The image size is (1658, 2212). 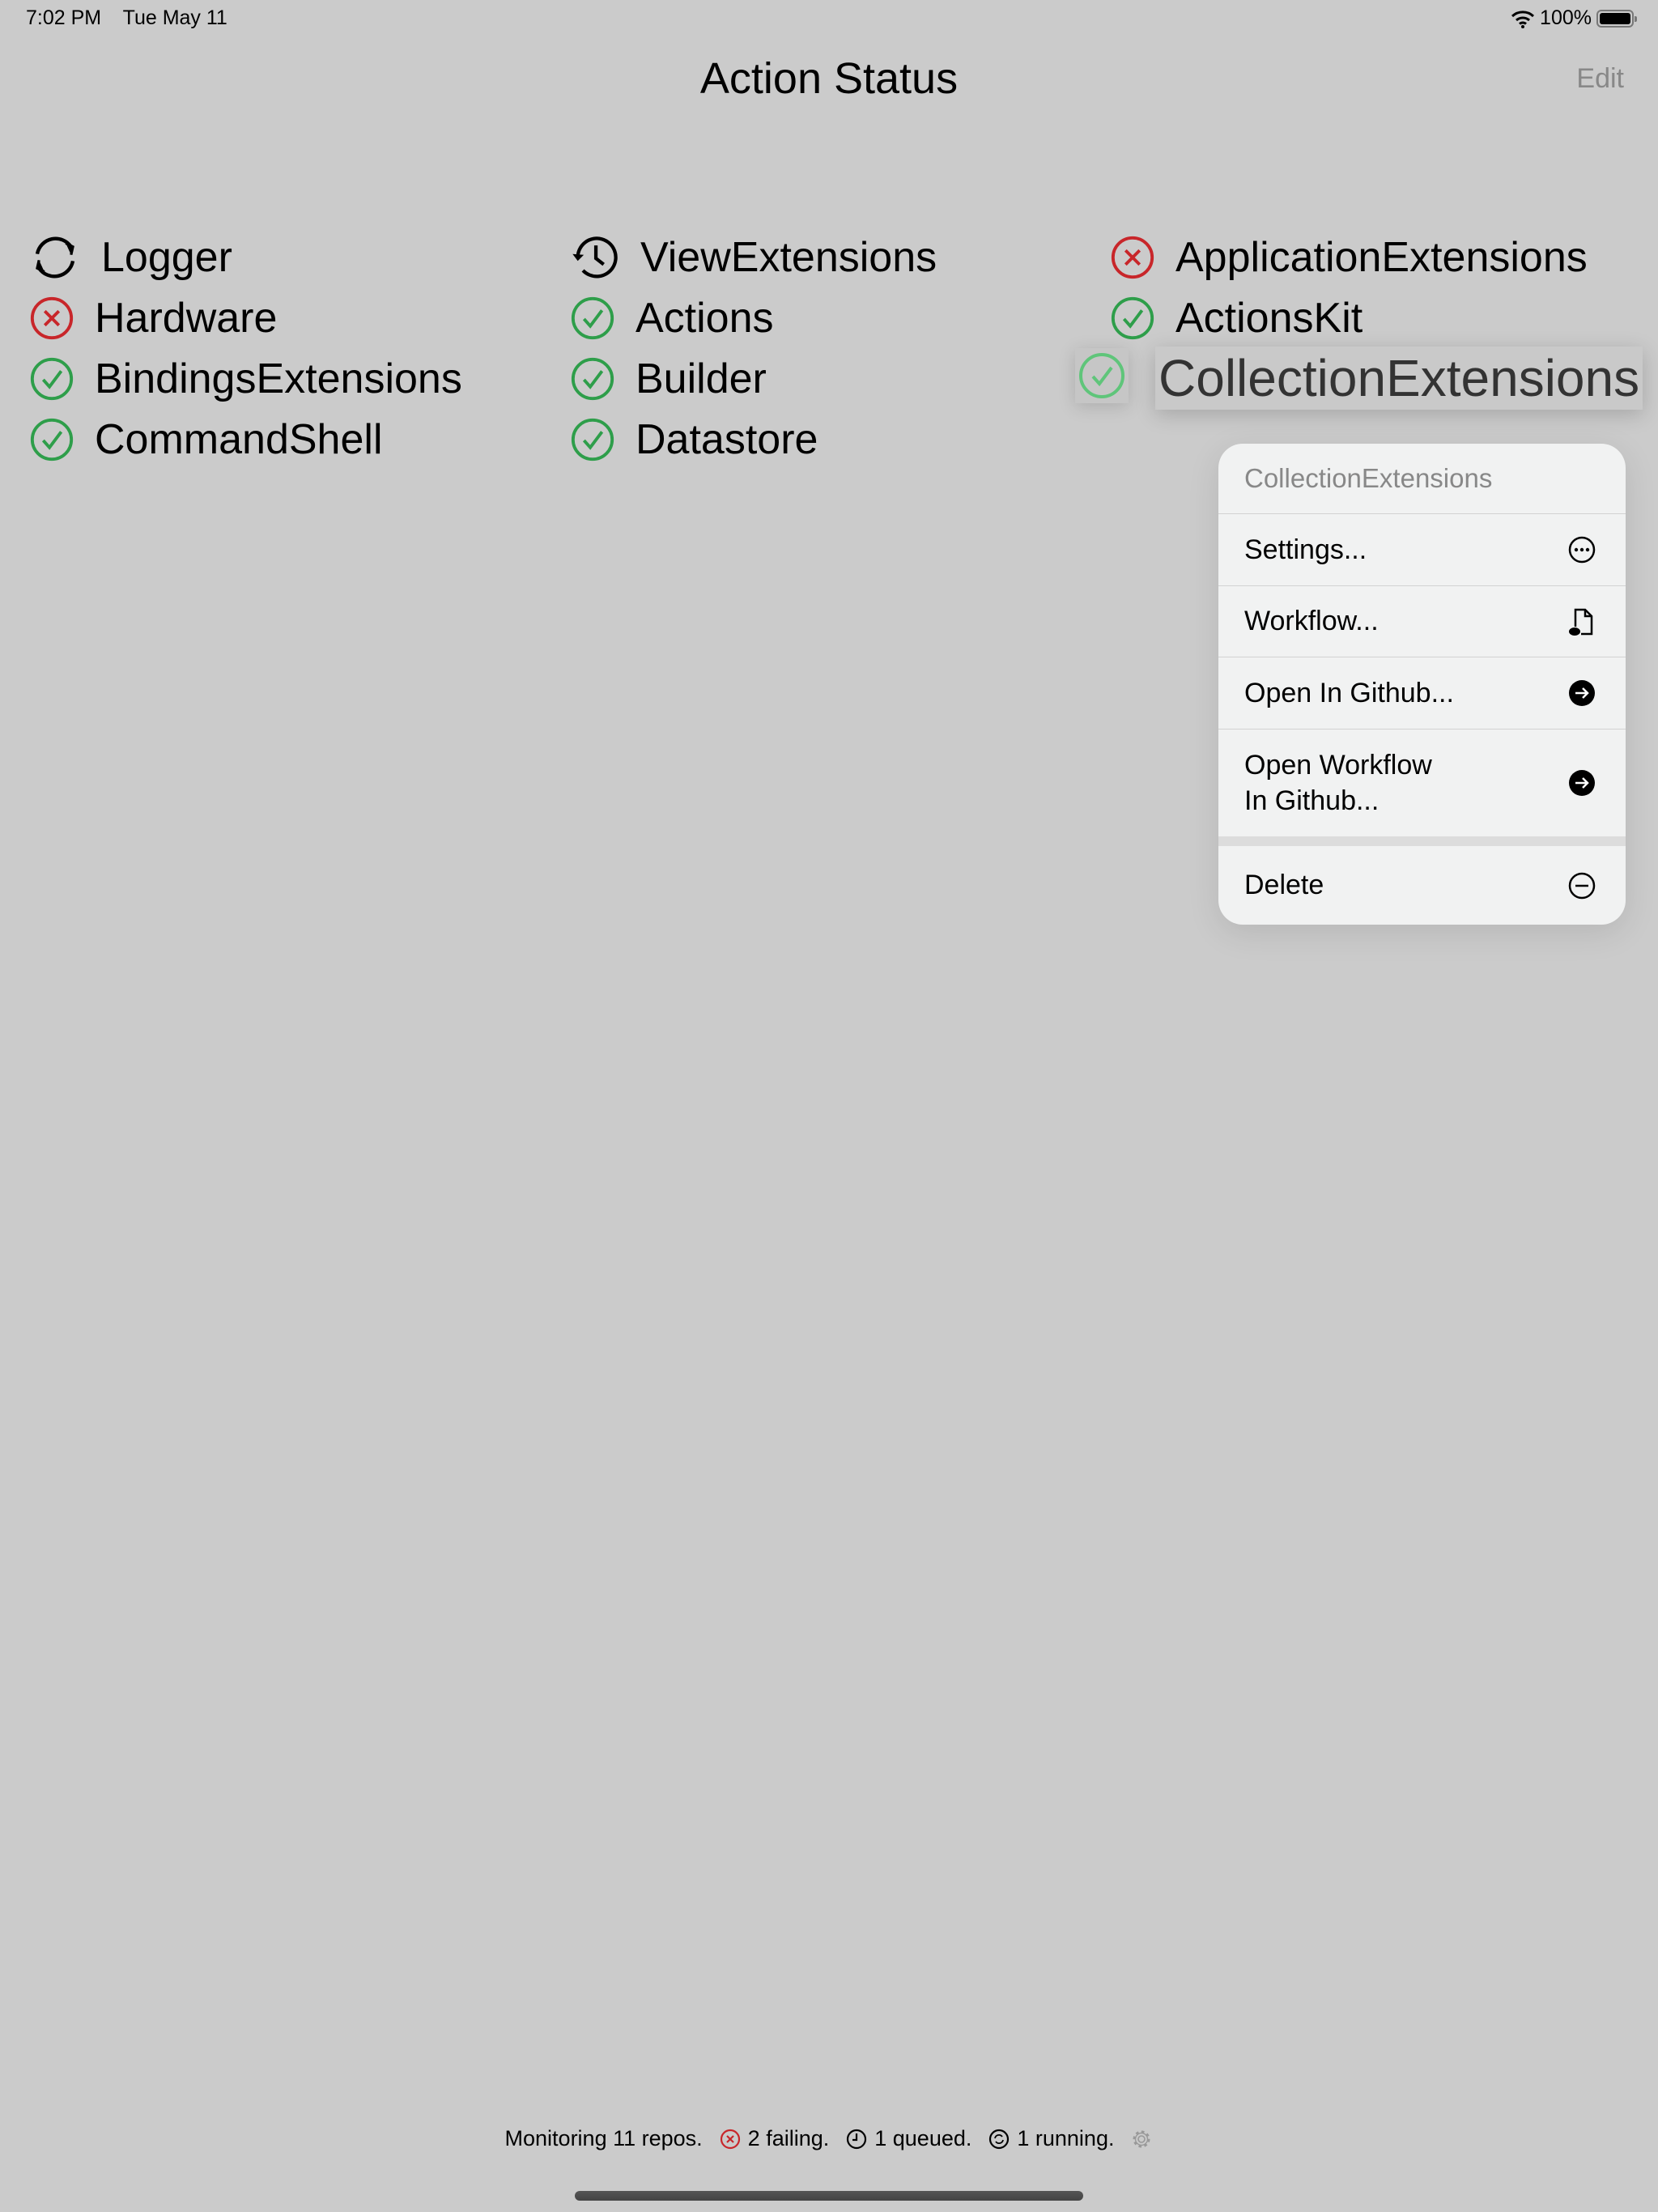 I want to click on queued-summary: 1 queued., so click(x=908, y=2138).